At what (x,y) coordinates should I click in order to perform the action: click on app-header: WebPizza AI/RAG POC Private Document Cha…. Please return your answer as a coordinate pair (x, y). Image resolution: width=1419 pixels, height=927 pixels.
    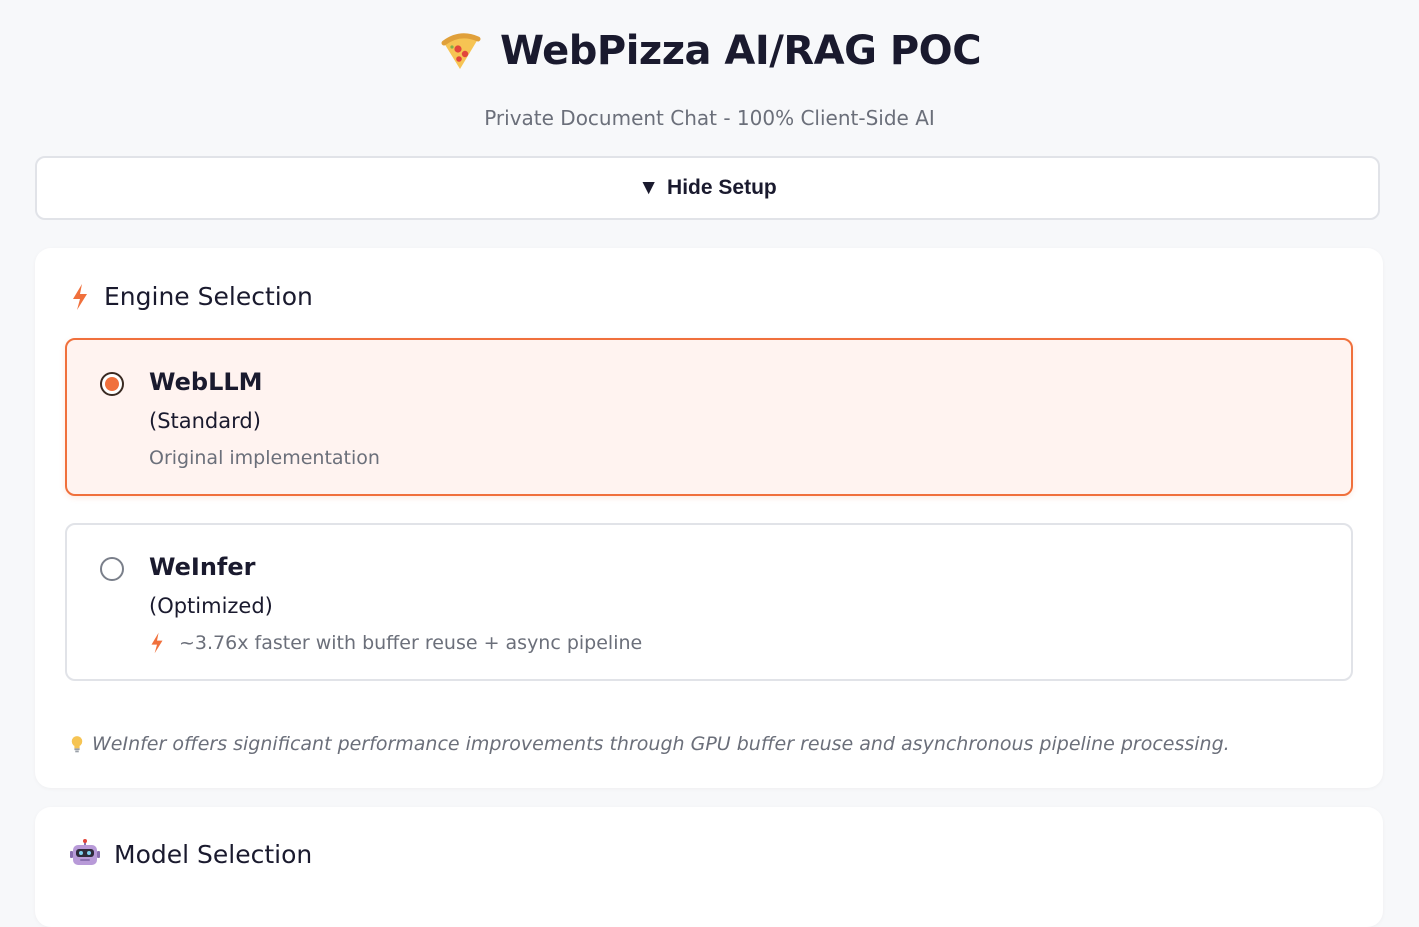
    Looking at the image, I should click on (709, 65).